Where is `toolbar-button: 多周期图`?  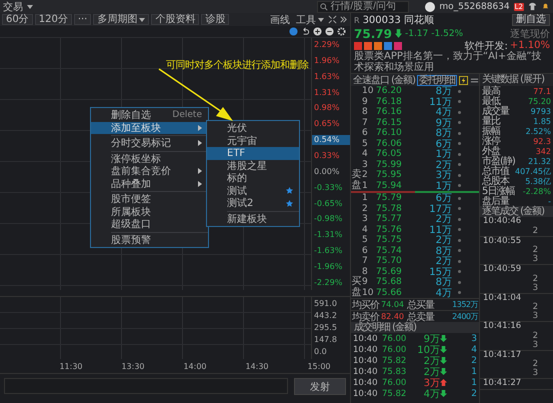 toolbar-button: 多周期图 is located at coordinates (121, 19).